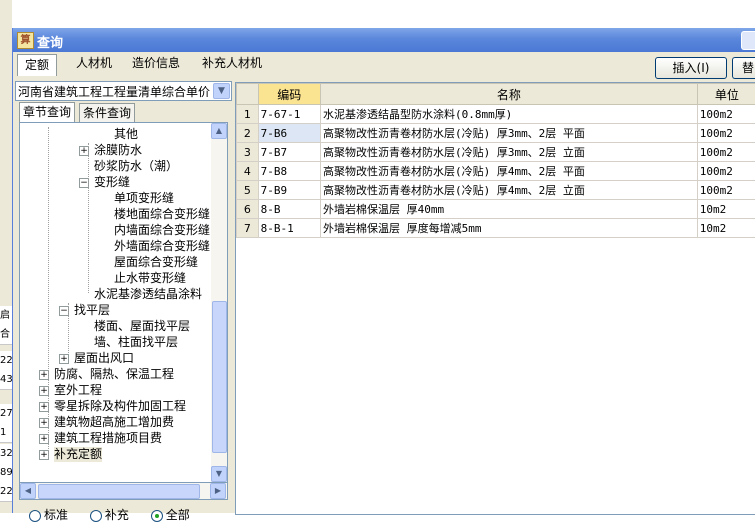  What do you see at coordinates (289, 209) in the screenshot?
I see `code-cell: 8-B` at bounding box center [289, 209].